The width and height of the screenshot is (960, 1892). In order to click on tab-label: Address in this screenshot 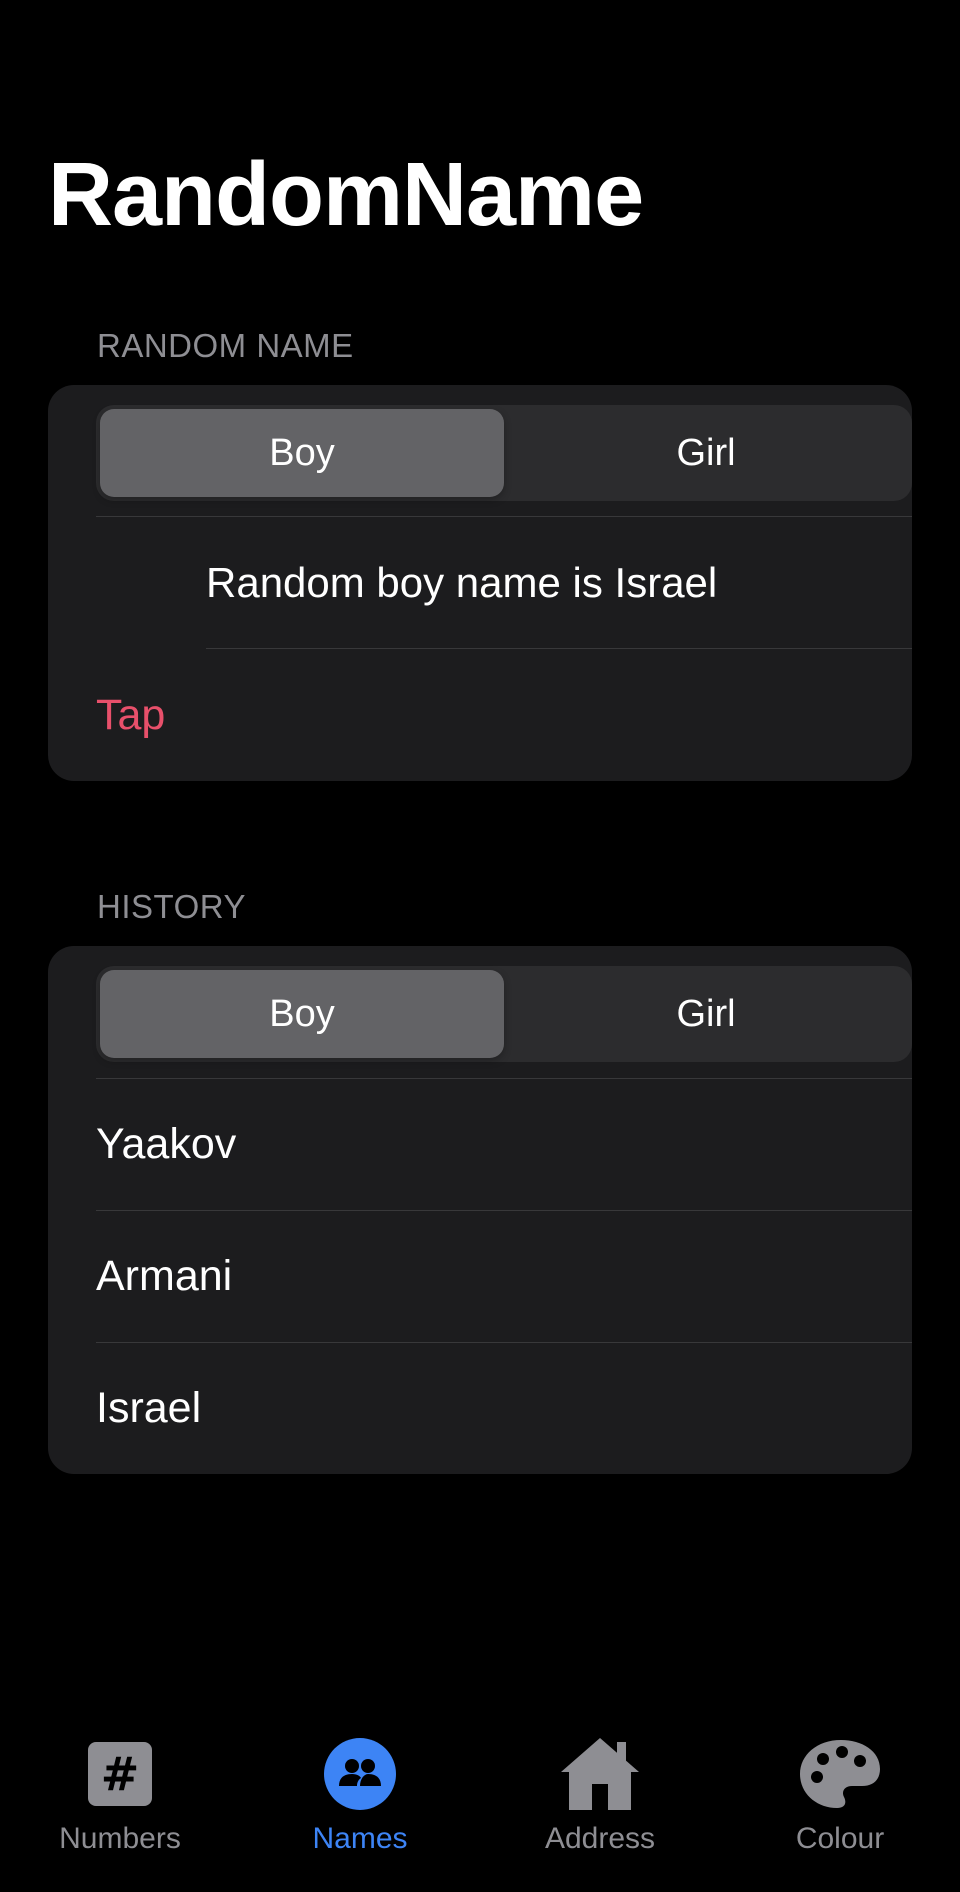, I will do `click(600, 1838)`.